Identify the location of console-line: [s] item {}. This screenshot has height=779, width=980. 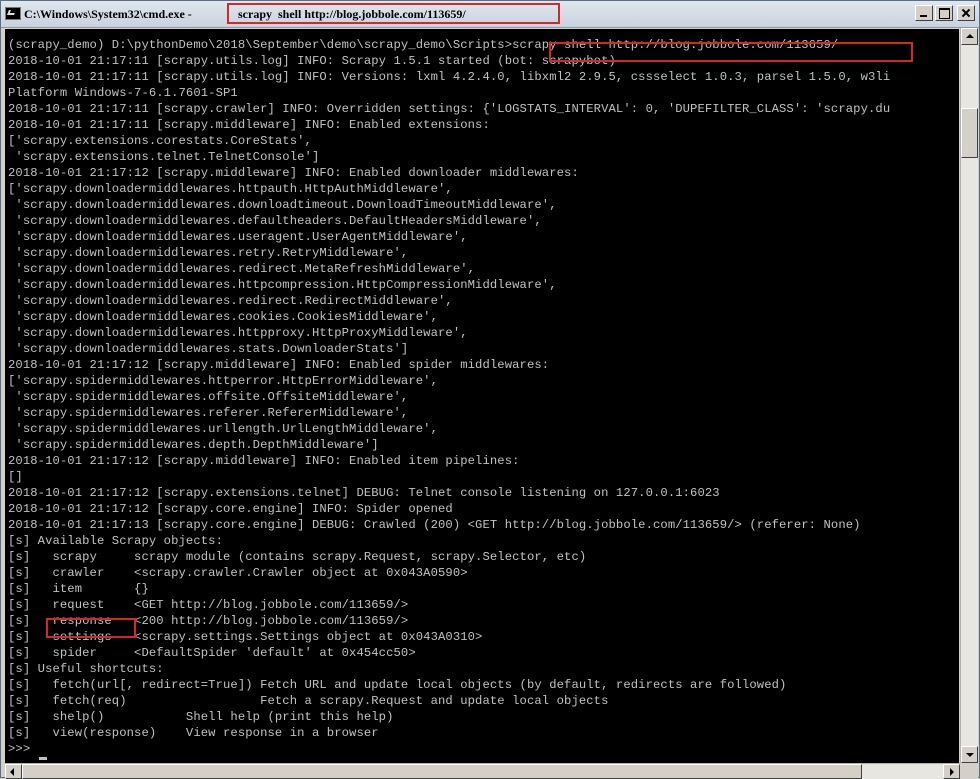
(78, 589).